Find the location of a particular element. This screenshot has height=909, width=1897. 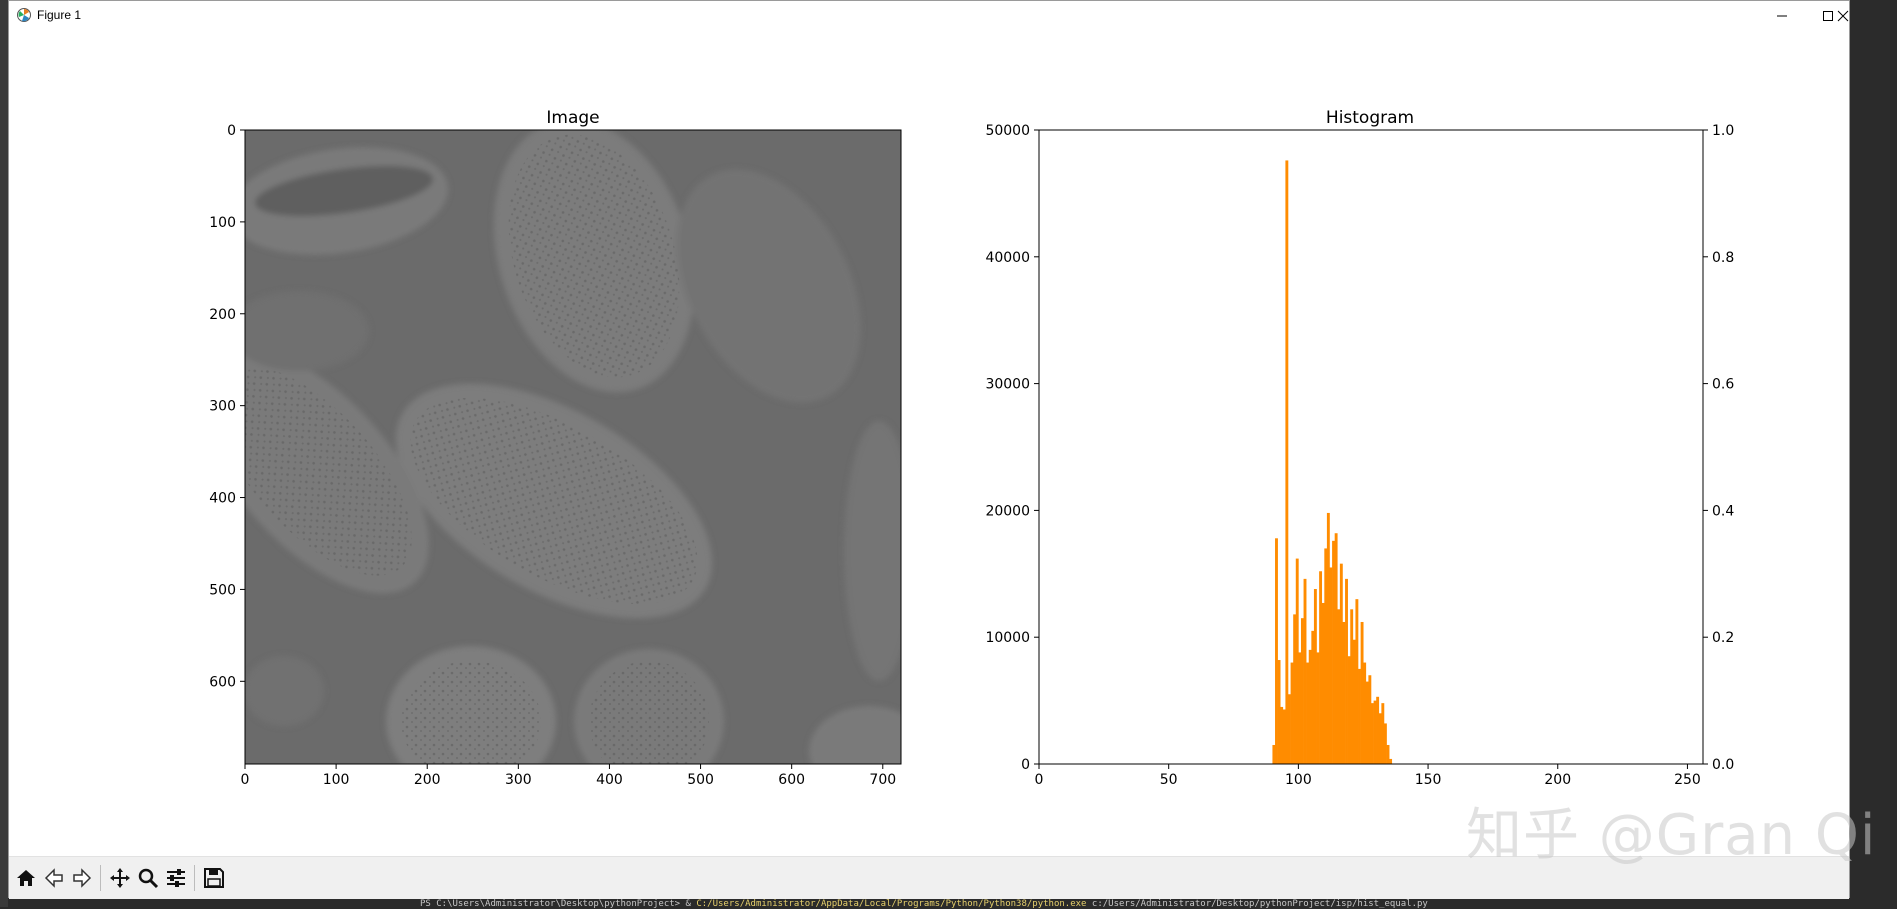

close-icon is located at coordinates (1843, 16).